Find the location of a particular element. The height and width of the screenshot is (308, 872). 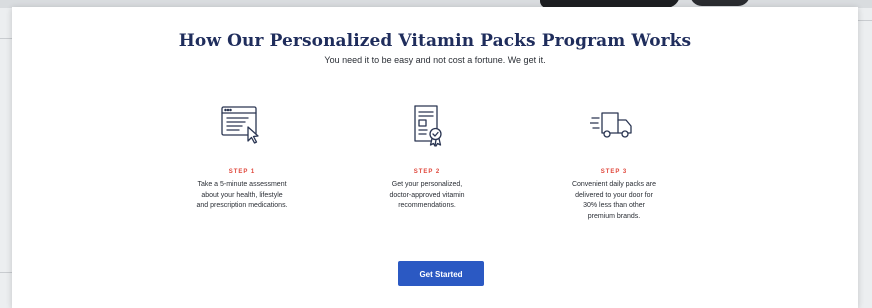

background-photo-shape is located at coordinates (720, 3).